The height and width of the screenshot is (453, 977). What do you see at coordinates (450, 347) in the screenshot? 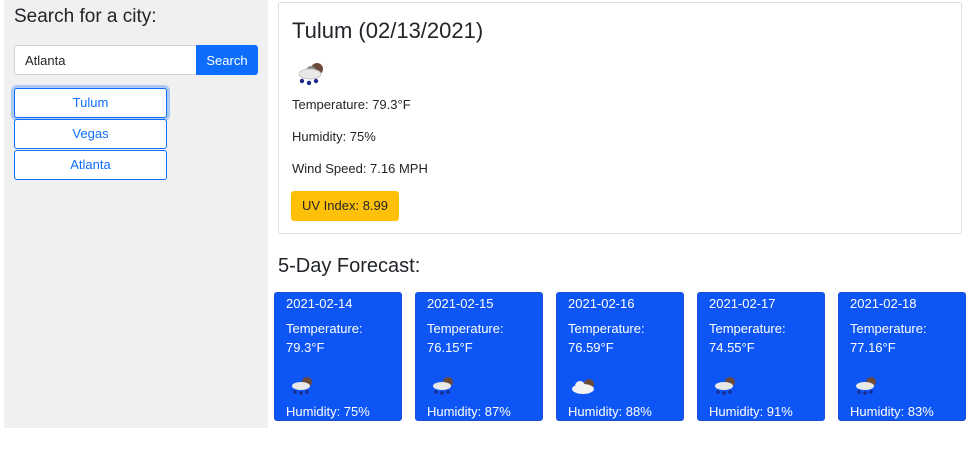
I see `forecast-temperature: 76.15°F` at bounding box center [450, 347].